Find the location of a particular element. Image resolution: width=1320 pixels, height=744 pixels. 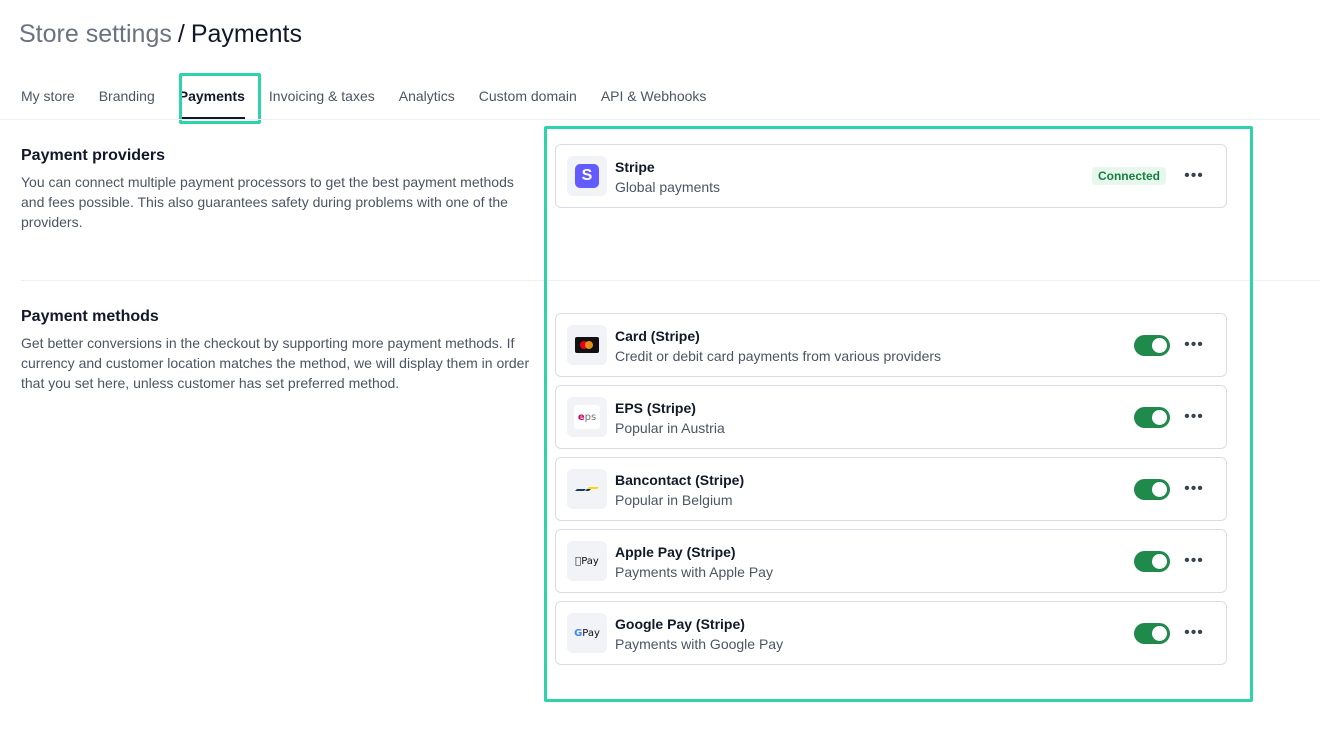

section-title: Payment providers is located at coordinates (93, 155).